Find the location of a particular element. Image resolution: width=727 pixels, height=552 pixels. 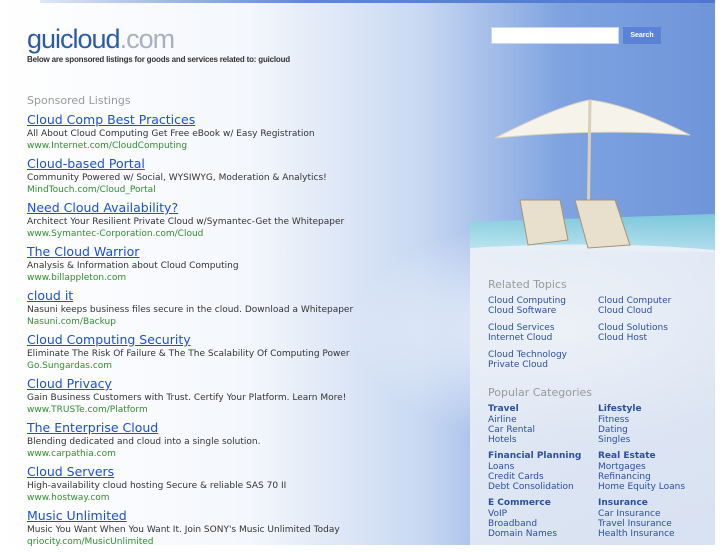

logo-tld: .com is located at coordinates (147, 39).